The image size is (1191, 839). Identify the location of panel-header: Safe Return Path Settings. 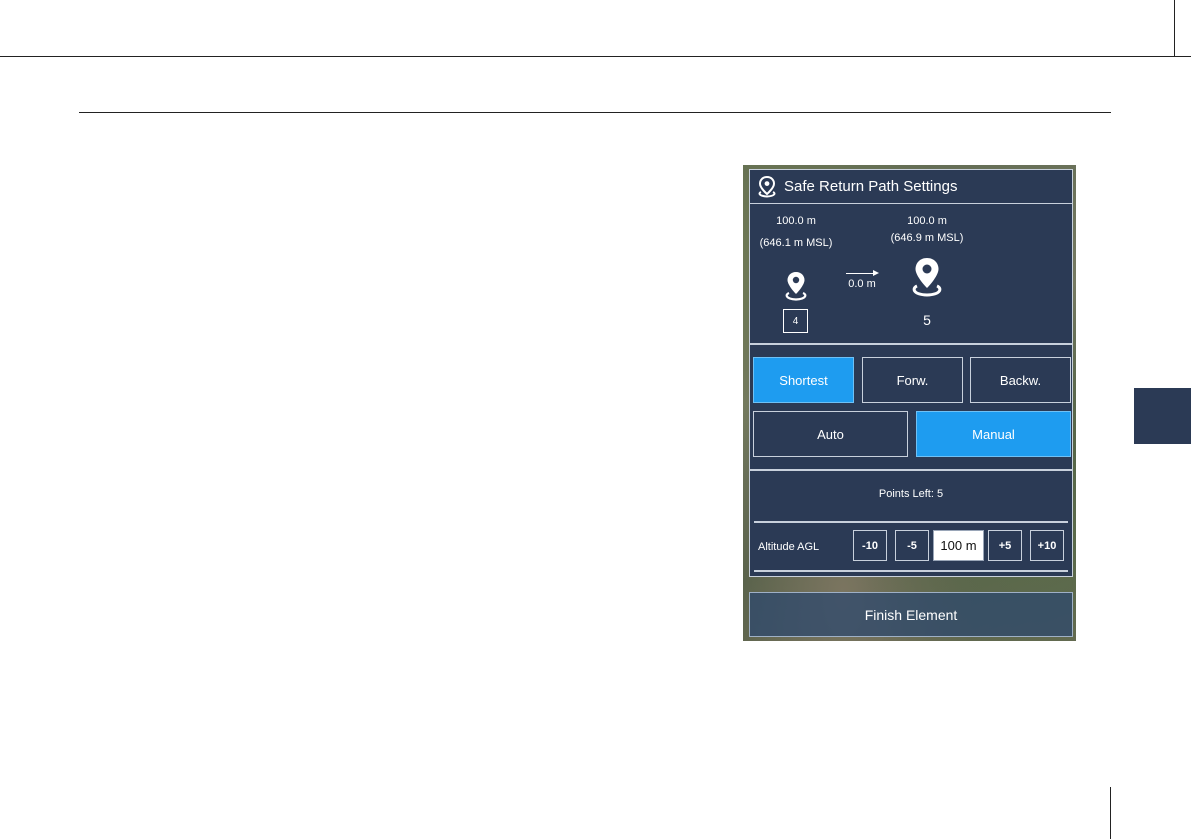
(911, 187).